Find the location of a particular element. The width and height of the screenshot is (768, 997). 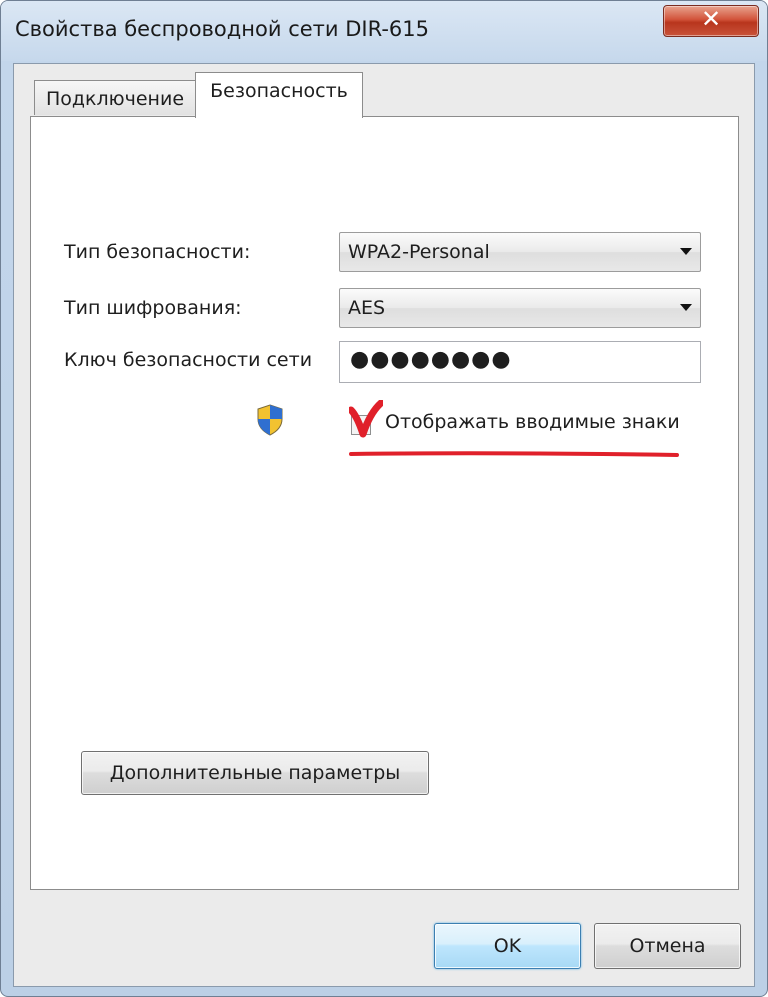

encryption-type-value: AES is located at coordinates (367, 308).